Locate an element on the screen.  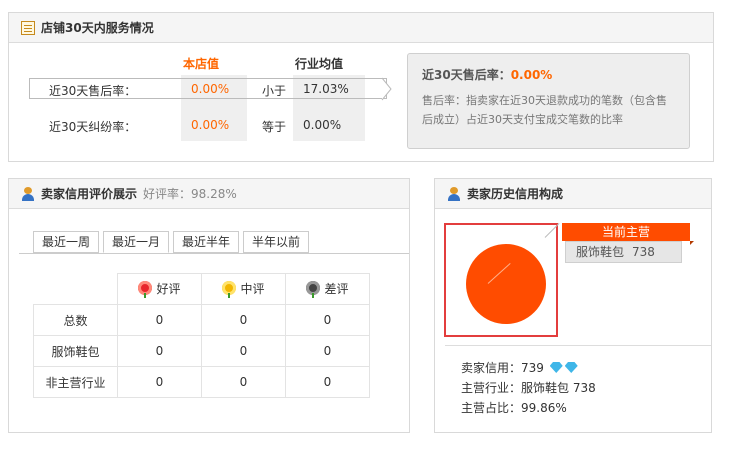
pie-chart-frame is located at coordinates (501, 280).